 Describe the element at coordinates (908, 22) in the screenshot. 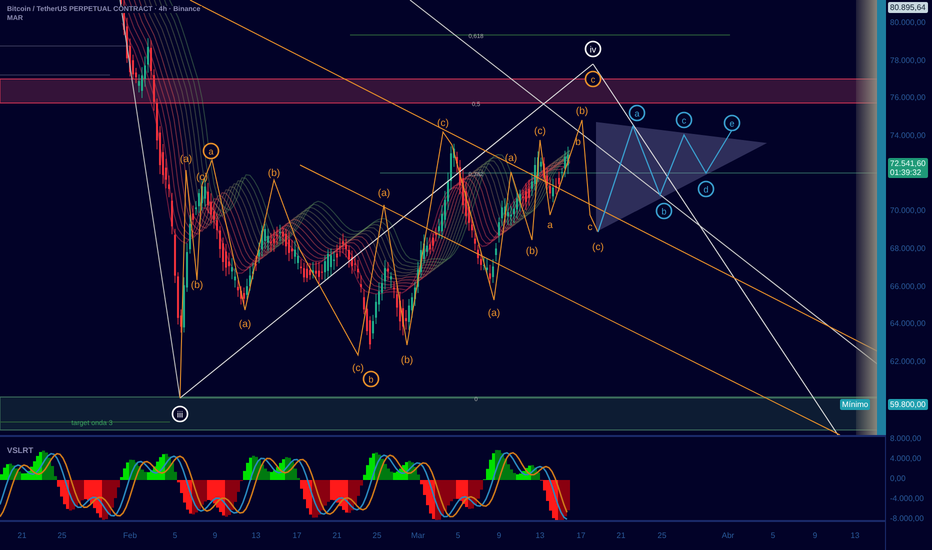

I see `price-axis-label: 80.000,00` at that location.